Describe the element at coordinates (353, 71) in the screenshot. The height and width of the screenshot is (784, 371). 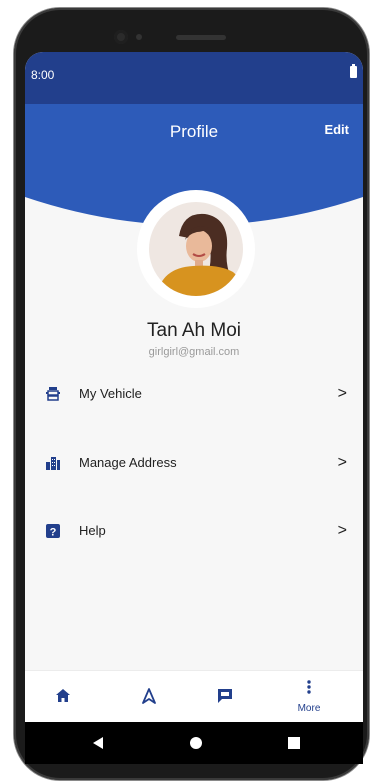
I see `battery-icon` at that location.